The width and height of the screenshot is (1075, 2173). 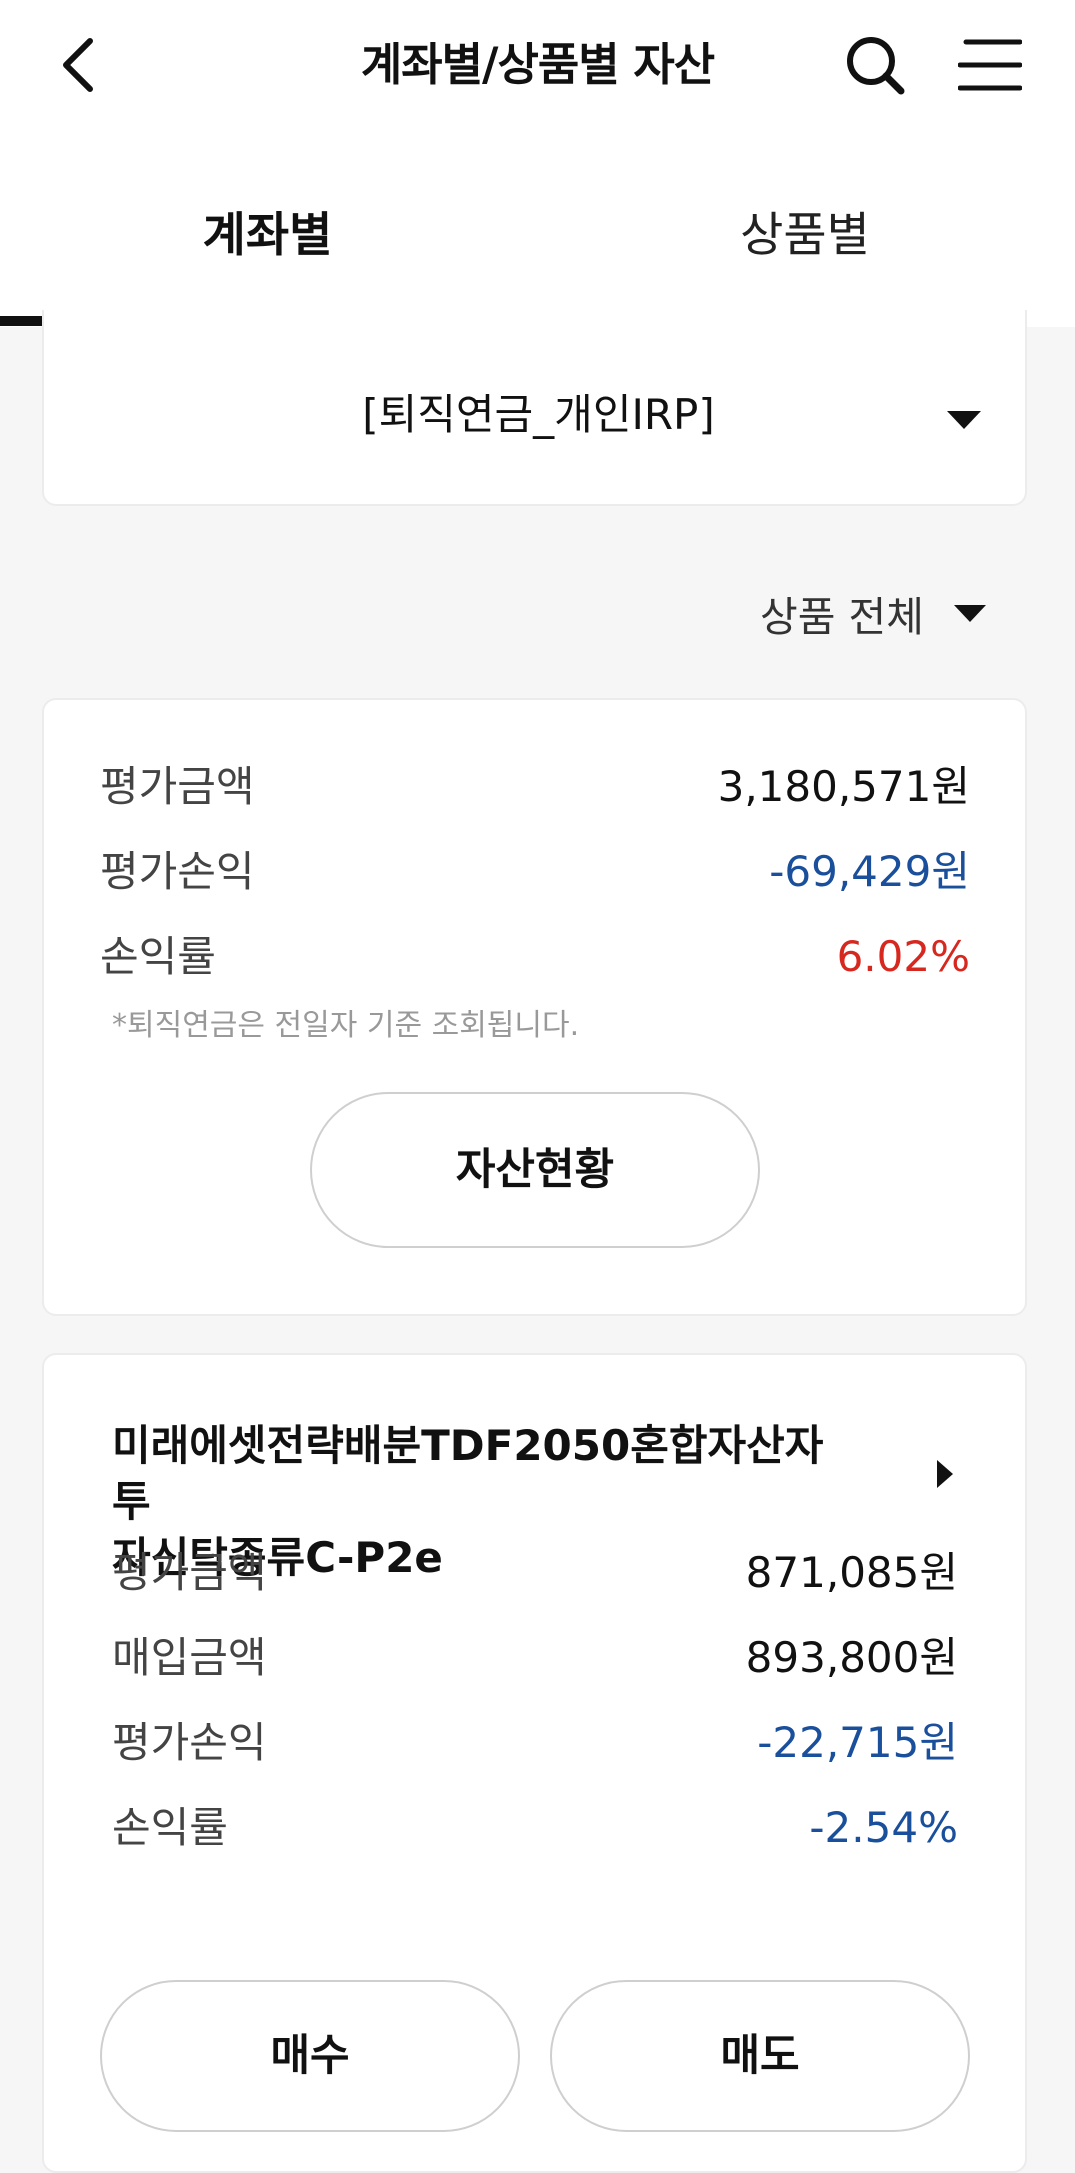 I want to click on buy-button: 매수, so click(x=310, y=2056).